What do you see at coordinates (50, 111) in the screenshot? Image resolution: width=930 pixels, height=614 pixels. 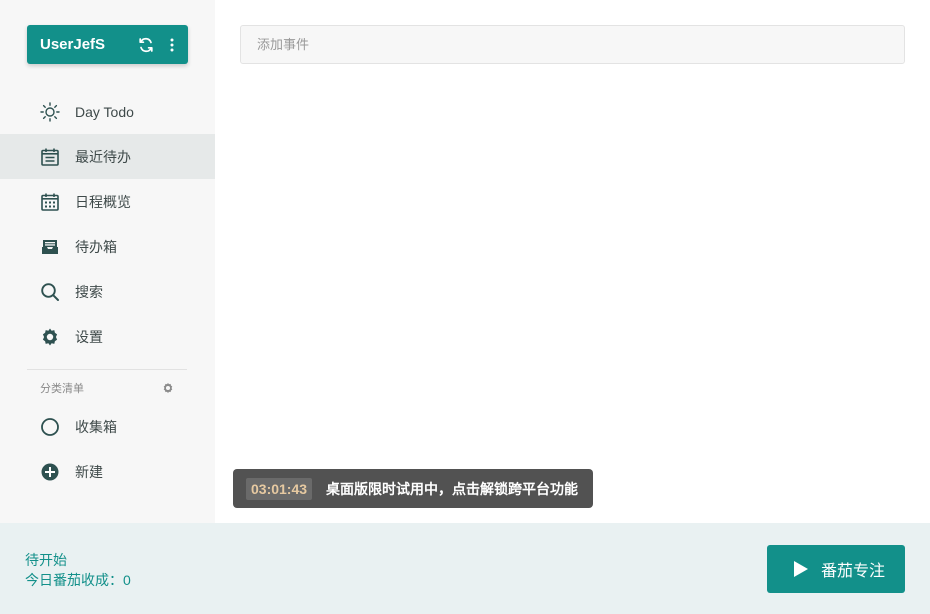 I see `sun-icon` at bounding box center [50, 111].